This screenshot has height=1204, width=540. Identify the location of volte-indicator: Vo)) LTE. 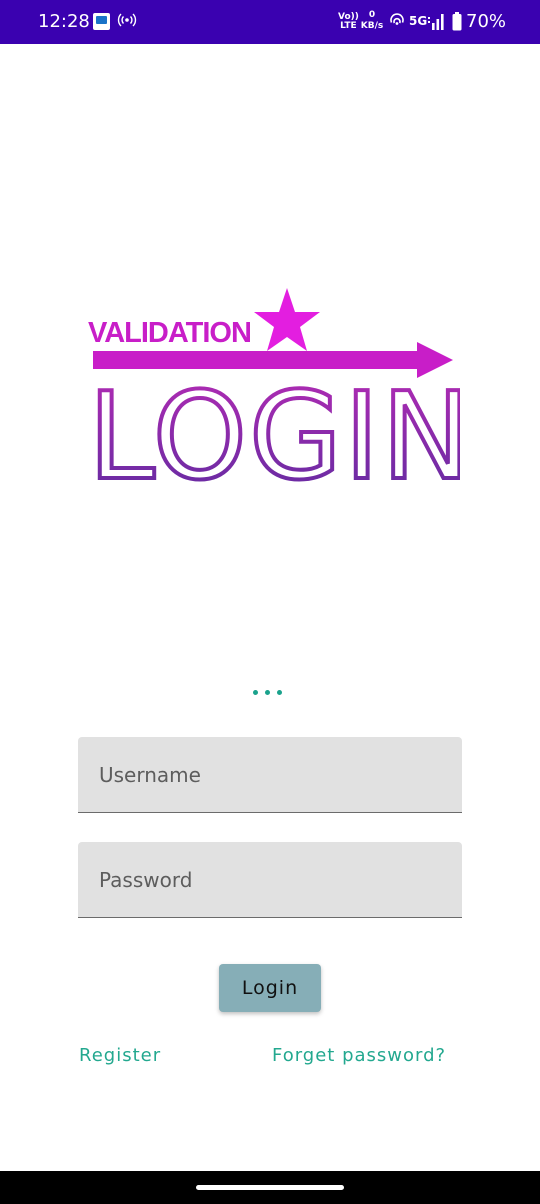
(348, 22).